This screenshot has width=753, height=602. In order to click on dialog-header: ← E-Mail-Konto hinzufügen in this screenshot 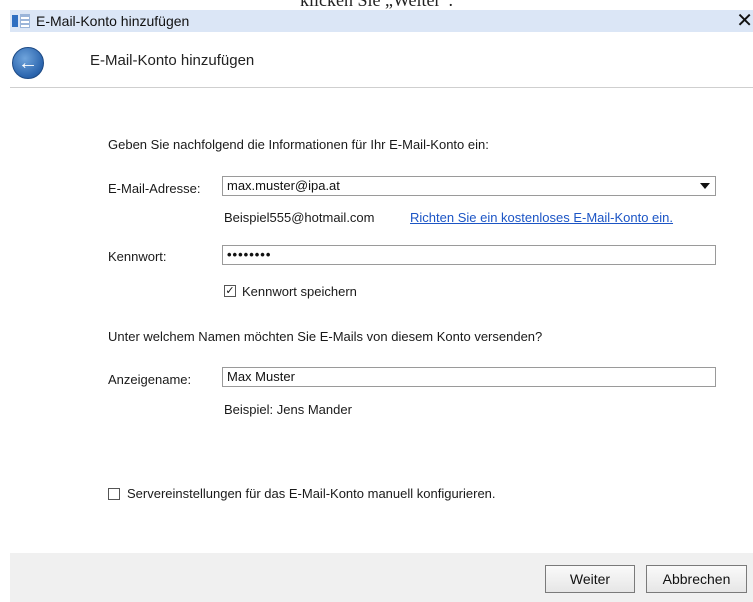, I will do `click(381, 59)`.